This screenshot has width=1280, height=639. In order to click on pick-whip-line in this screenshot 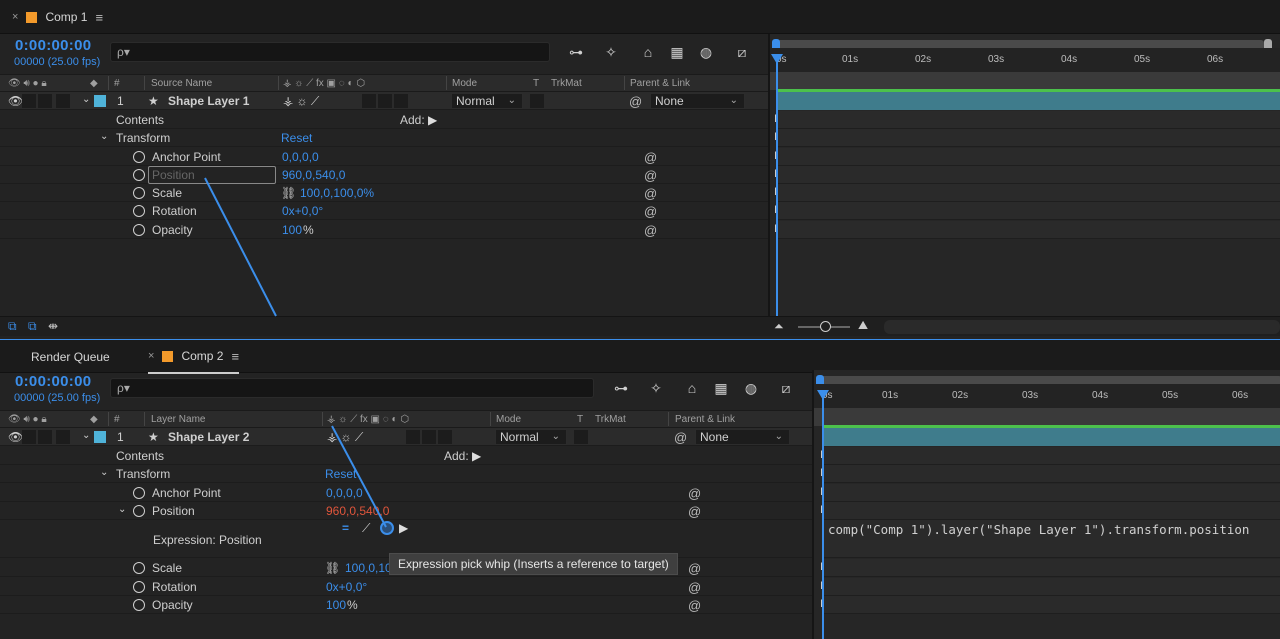, I will do `click(295, 352)`.